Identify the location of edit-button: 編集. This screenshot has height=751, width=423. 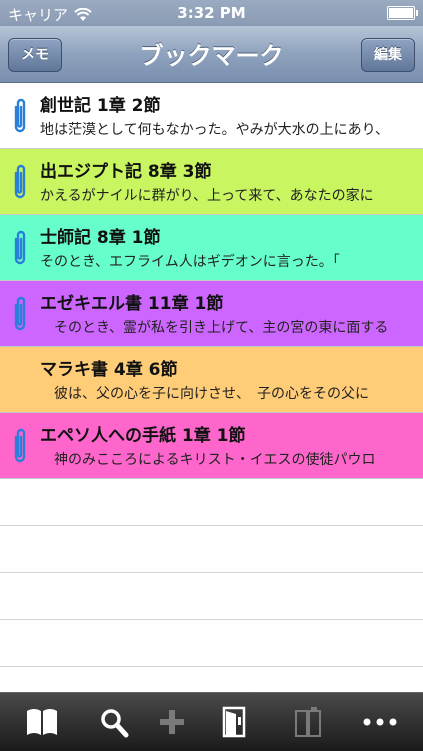
(388, 55).